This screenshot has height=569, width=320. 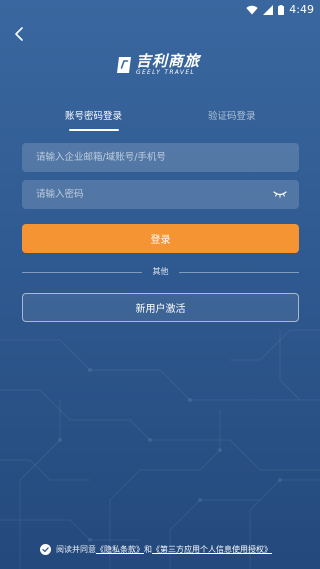 What do you see at coordinates (232, 117) in the screenshot?
I see `tab-verification-code-login: 验证码登录` at bounding box center [232, 117].